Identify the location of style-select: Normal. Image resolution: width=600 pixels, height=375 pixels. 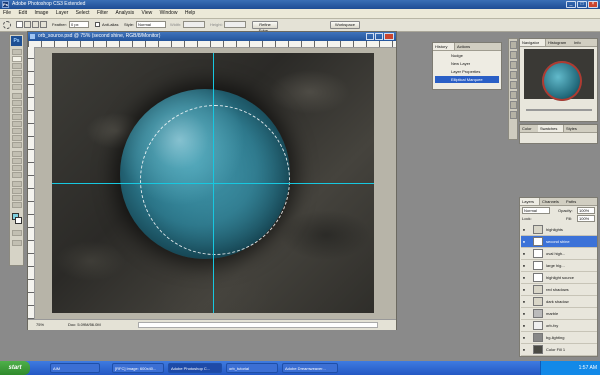
(151, 24).